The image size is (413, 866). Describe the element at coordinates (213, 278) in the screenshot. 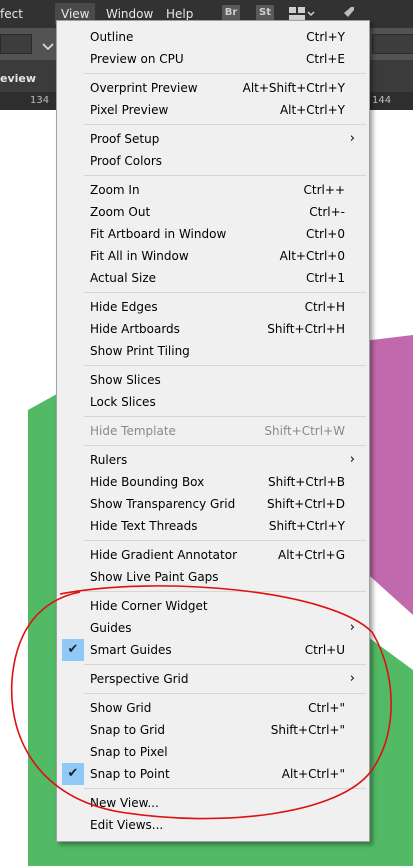

I see `menu-item-actual-size: Actual Size Ctrl+1` at that location.